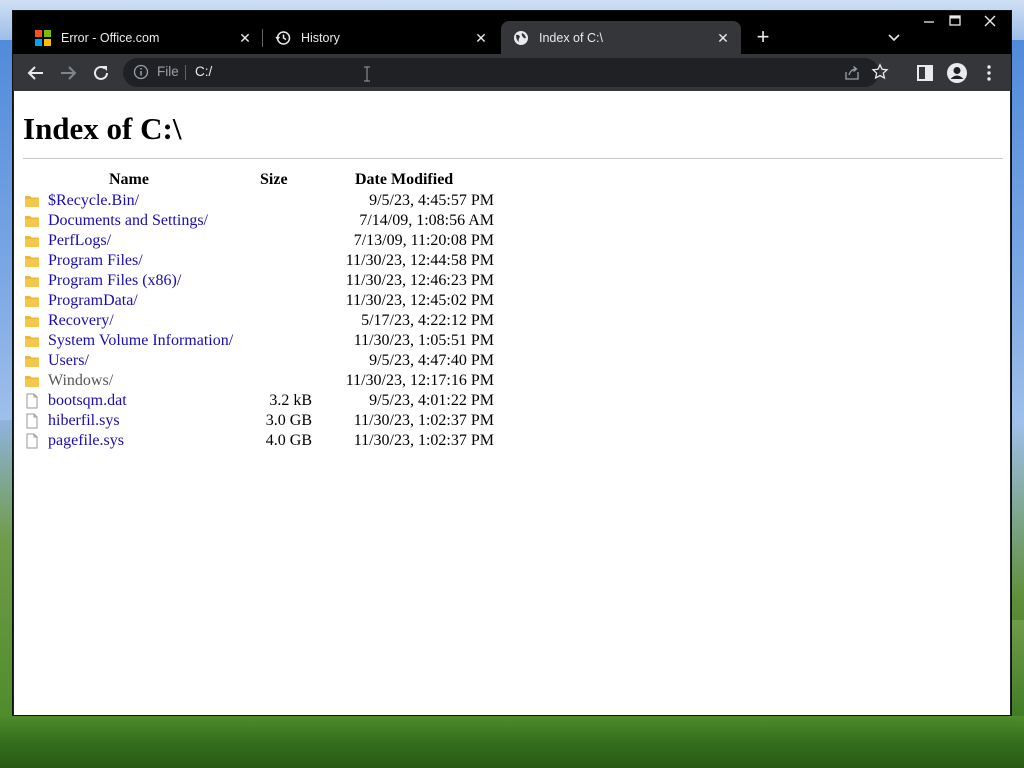  I want to click on table-row: Users/9/5/23, 4:47:40 PM, so click(264, 361).